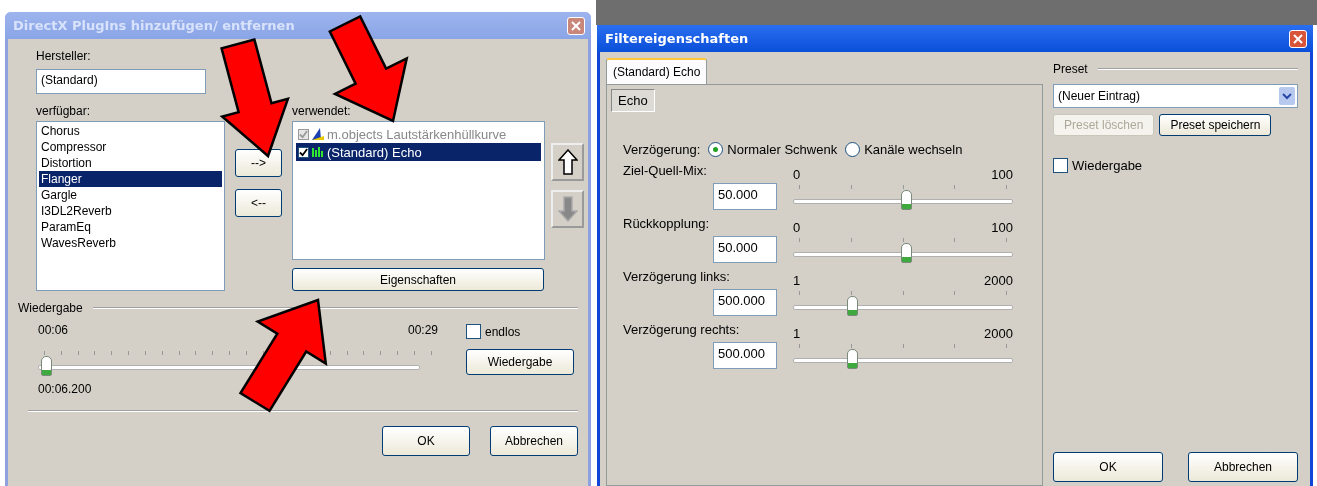 The height and width of the screenshot is (486, 1317). Describe the element at coordinates (1107, 165) in the screenshot. I see `checkbox-label: Wiedergabe` at that location.